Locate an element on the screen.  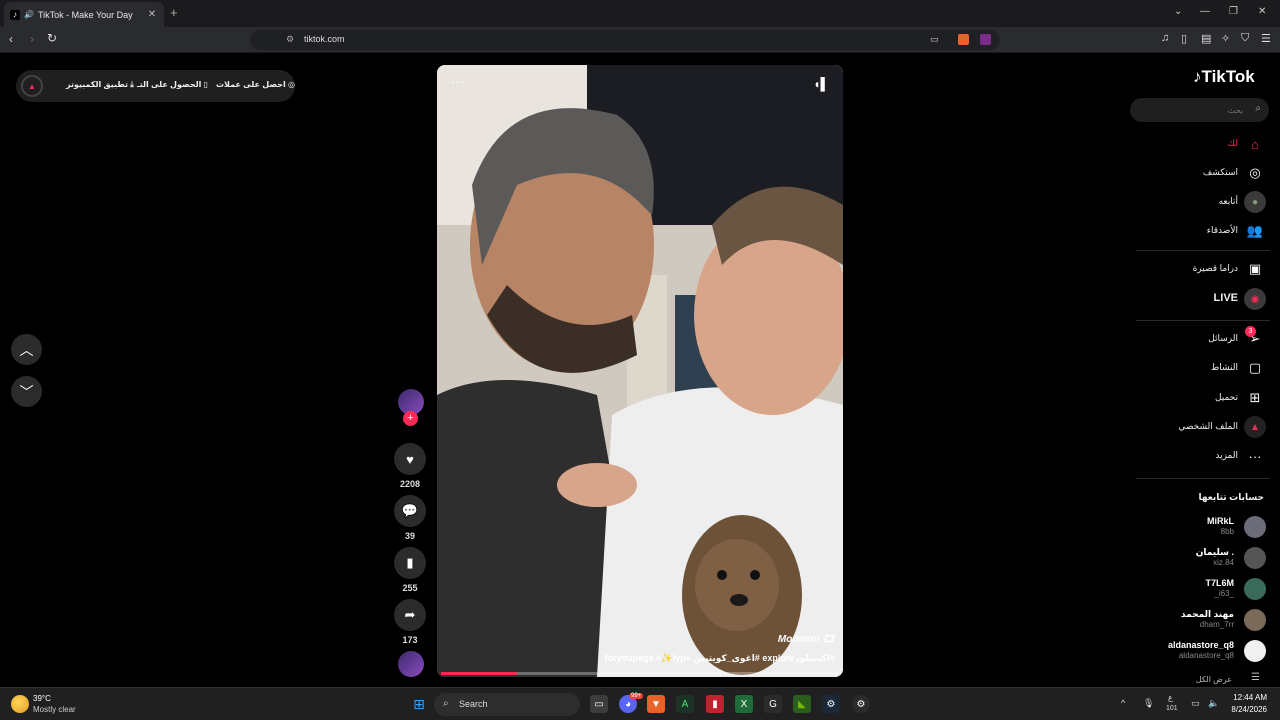
tab-search-dropdown-icon: ⌄ is located at coordinates (1178, 11).